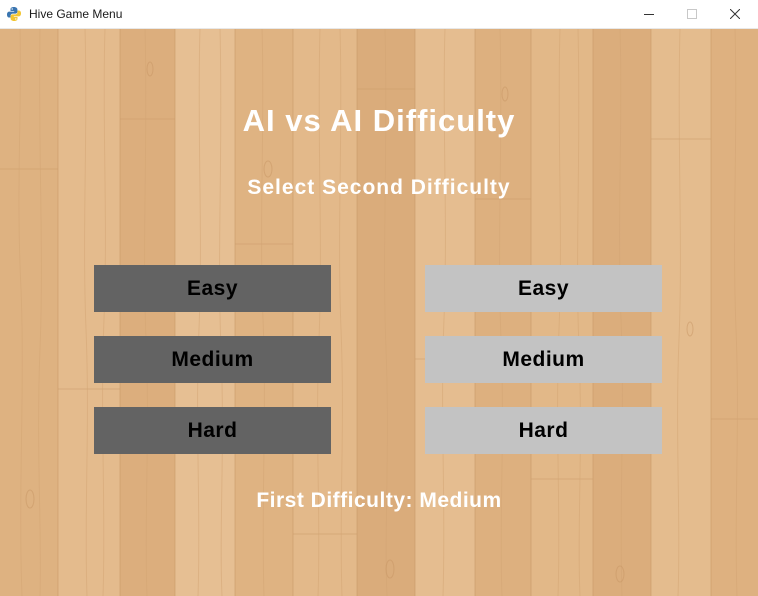 The width and height of the screenshot is (758, 596). I want to click on maximize-icon, so click(692, 14).